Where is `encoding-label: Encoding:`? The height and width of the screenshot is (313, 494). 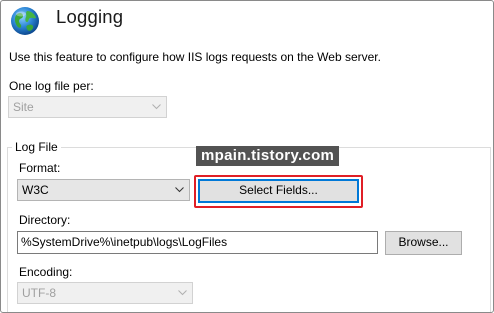
encoding-label: Encoding: is located at coordinates (46, 272).